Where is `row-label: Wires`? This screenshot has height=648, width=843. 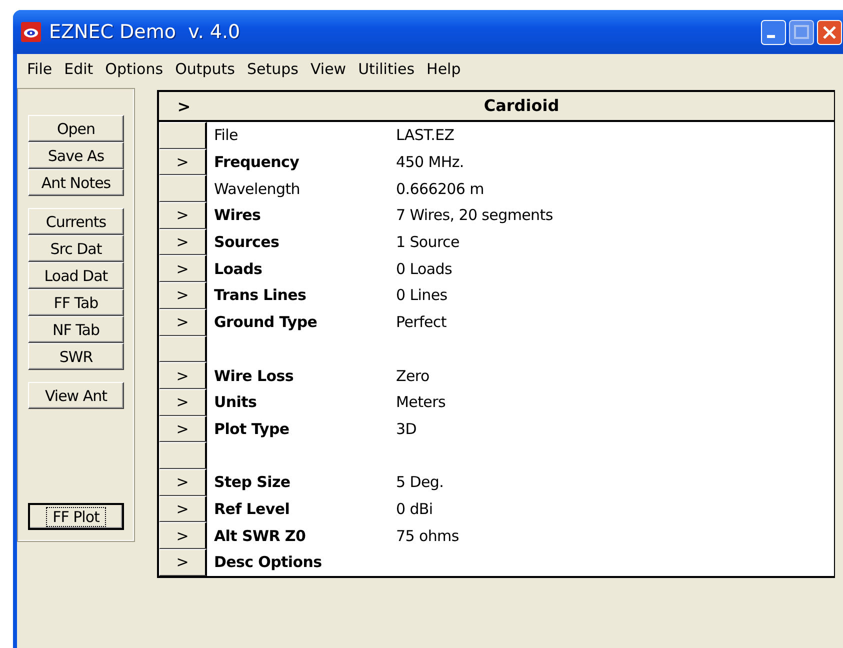 row-label: Wires is located at coordinates (238, 215).